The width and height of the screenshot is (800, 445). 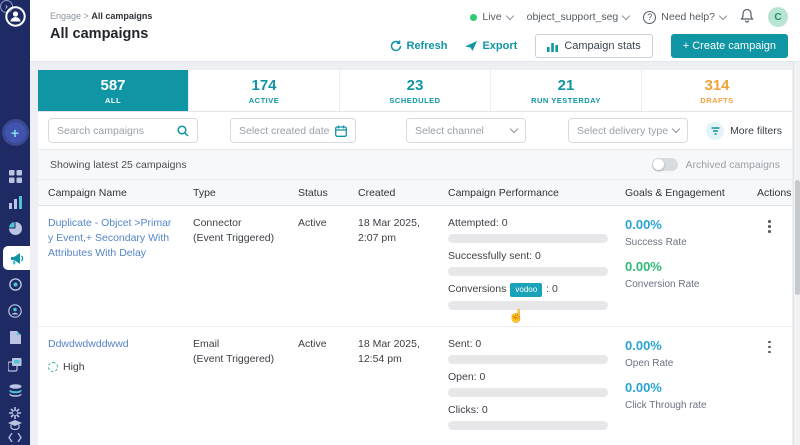 I want to click on col-actions: Actions, so click(x=774, y=192).